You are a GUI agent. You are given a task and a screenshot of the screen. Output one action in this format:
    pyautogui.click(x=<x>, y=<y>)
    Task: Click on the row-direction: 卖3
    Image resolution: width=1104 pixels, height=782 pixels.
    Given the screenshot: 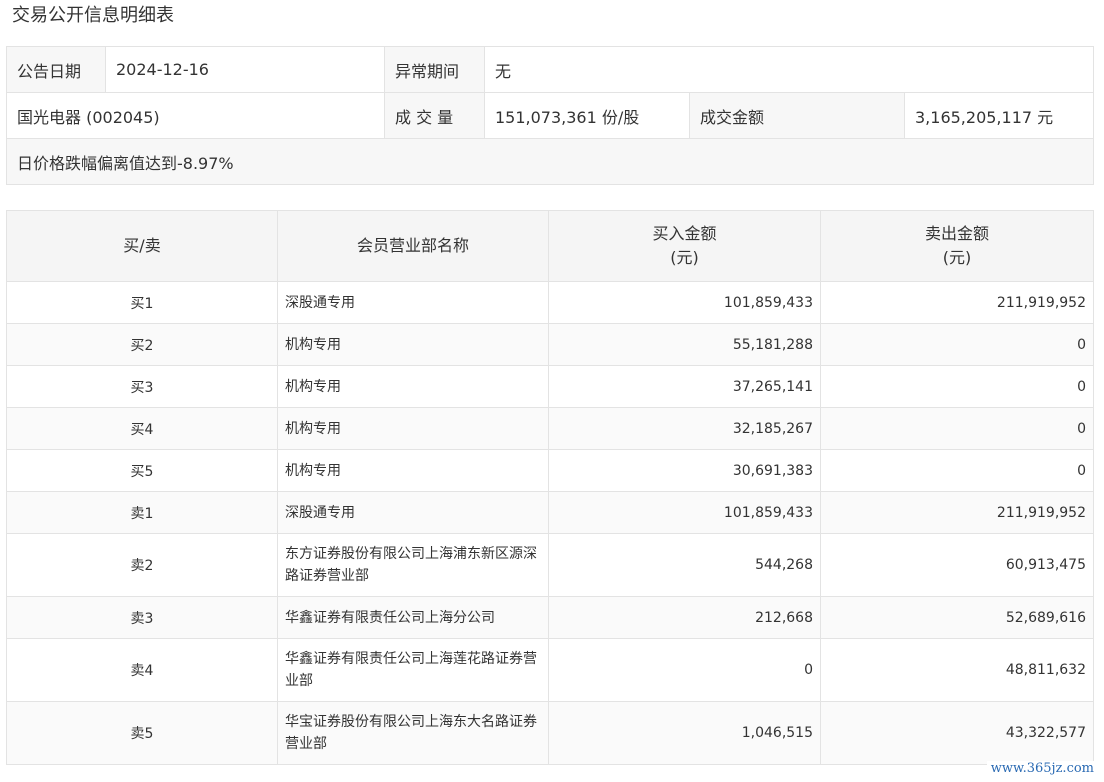 What is the action you would take?
    pyautogui.click(x=142, y=617)
    